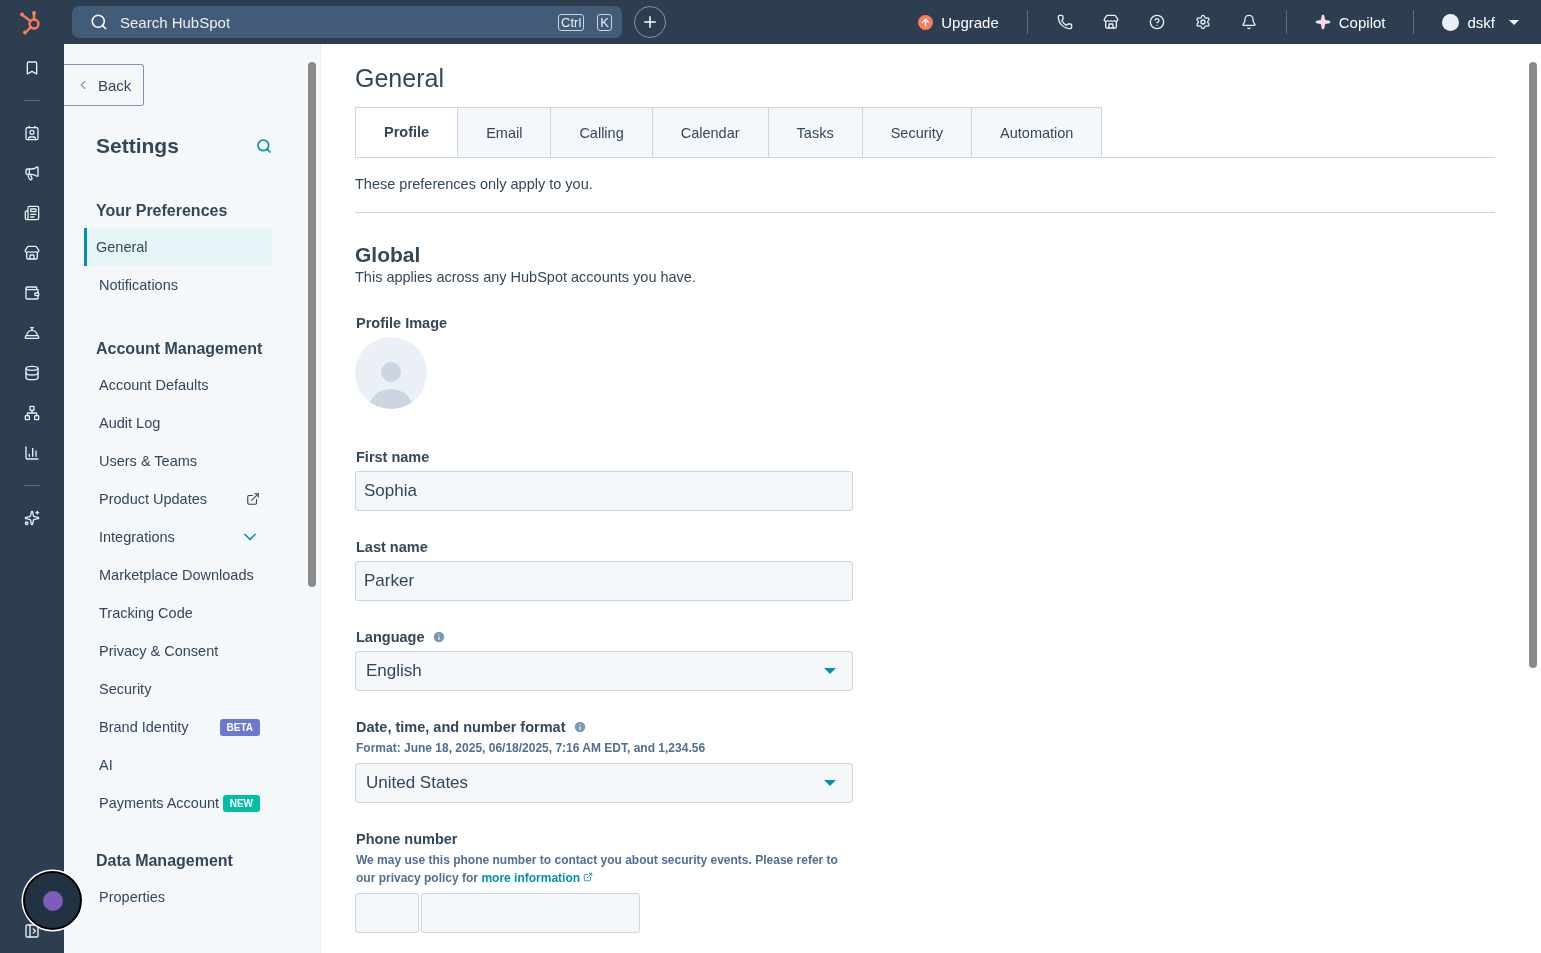  I want to click on more-information-link: more information, so click(537, 878).